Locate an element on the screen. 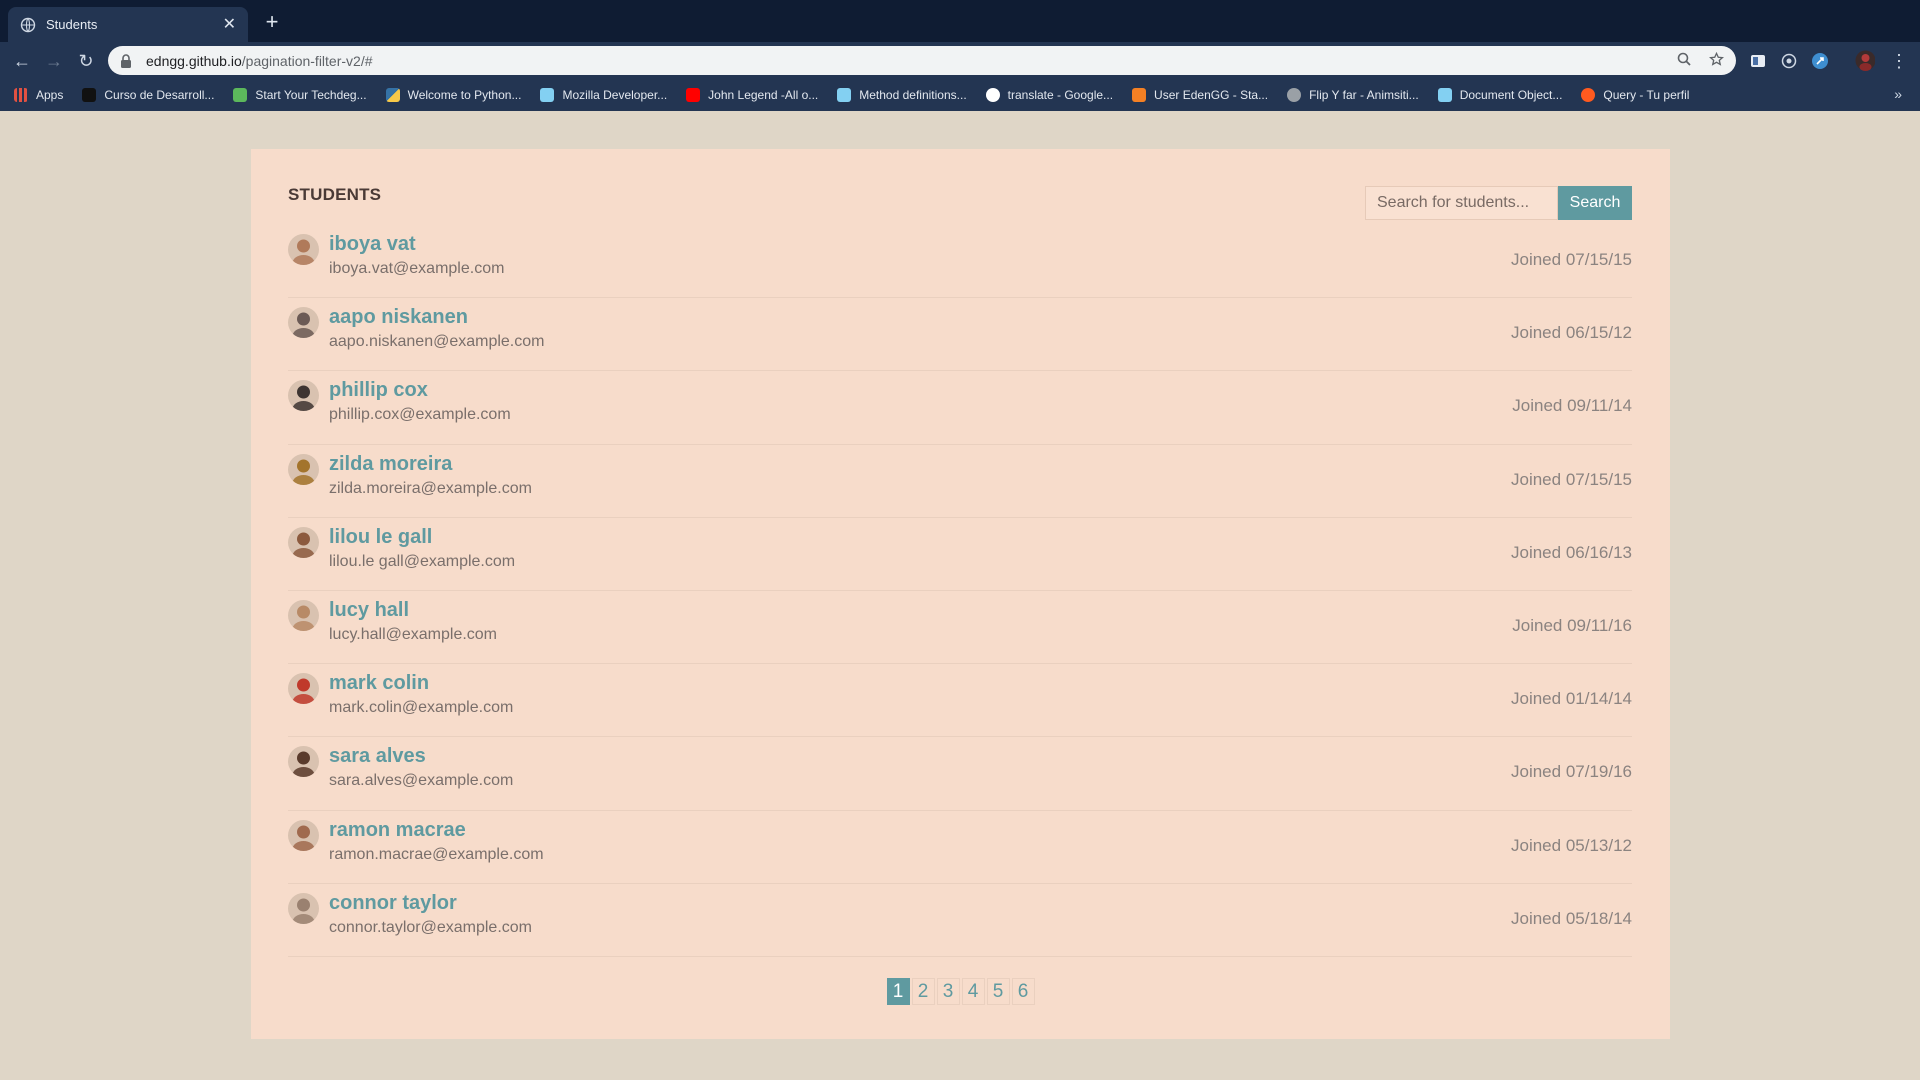 The height and width of the screenshot is (1080, 1920). student-joined-date: Joined 09/11/14 is located at coordinates (1572, 406).